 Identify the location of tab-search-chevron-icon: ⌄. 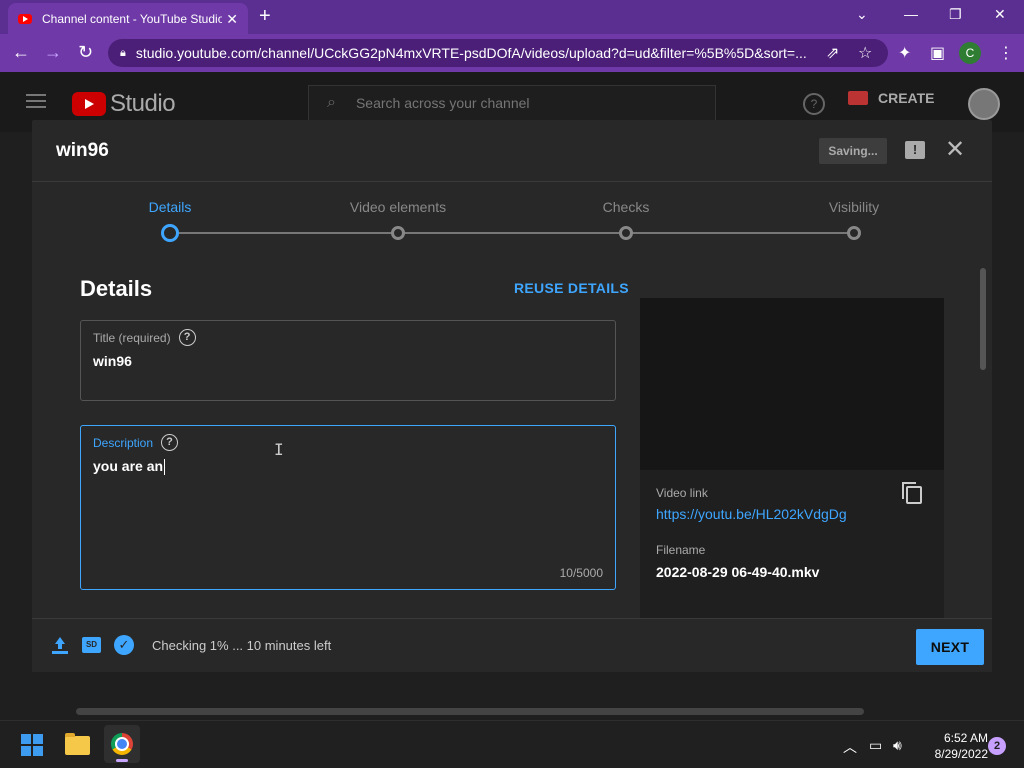
(862, 14).